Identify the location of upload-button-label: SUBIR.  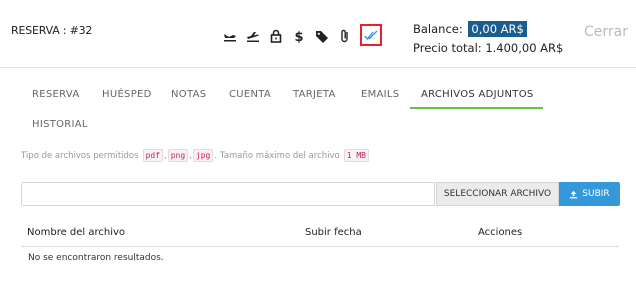
(596, 194).